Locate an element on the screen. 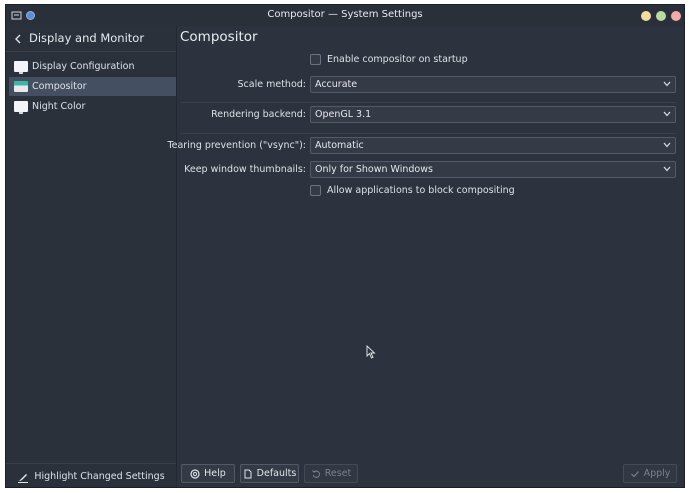 The height and width of the screenshot is (493, 690). reset-icon is located at coordinates (315, 473).